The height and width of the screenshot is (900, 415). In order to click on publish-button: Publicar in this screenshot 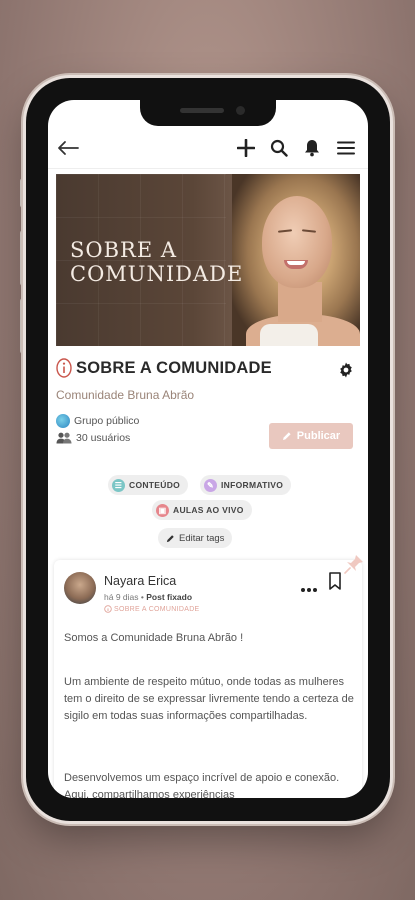, I will do `click(311, 436)`.